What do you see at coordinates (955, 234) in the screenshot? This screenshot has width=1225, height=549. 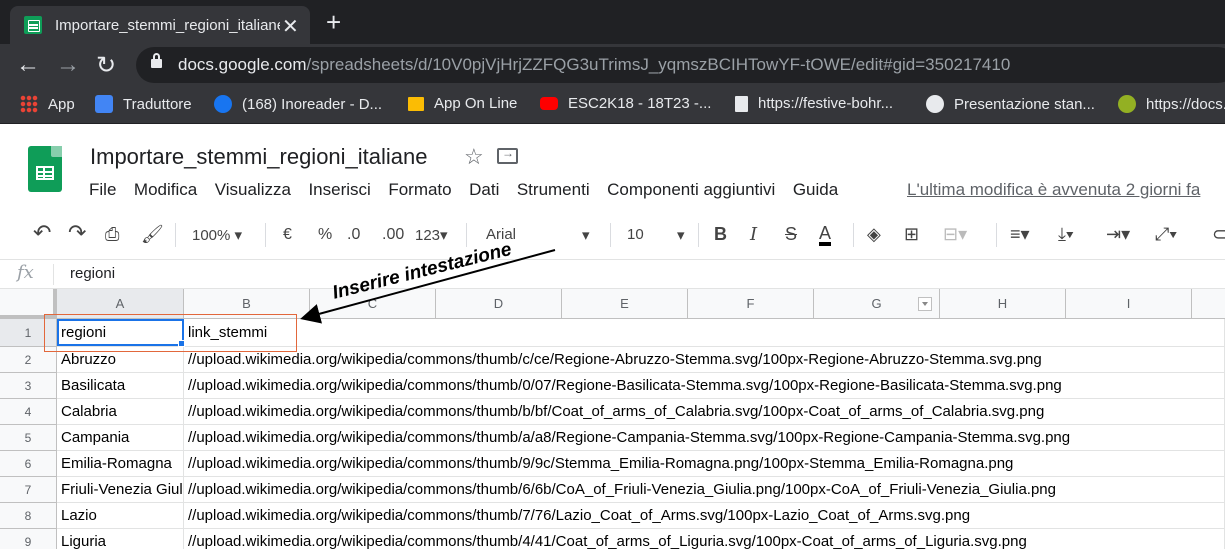 I see `merge-cells-icon: ⊟▾` at bounding box center [955, 234].